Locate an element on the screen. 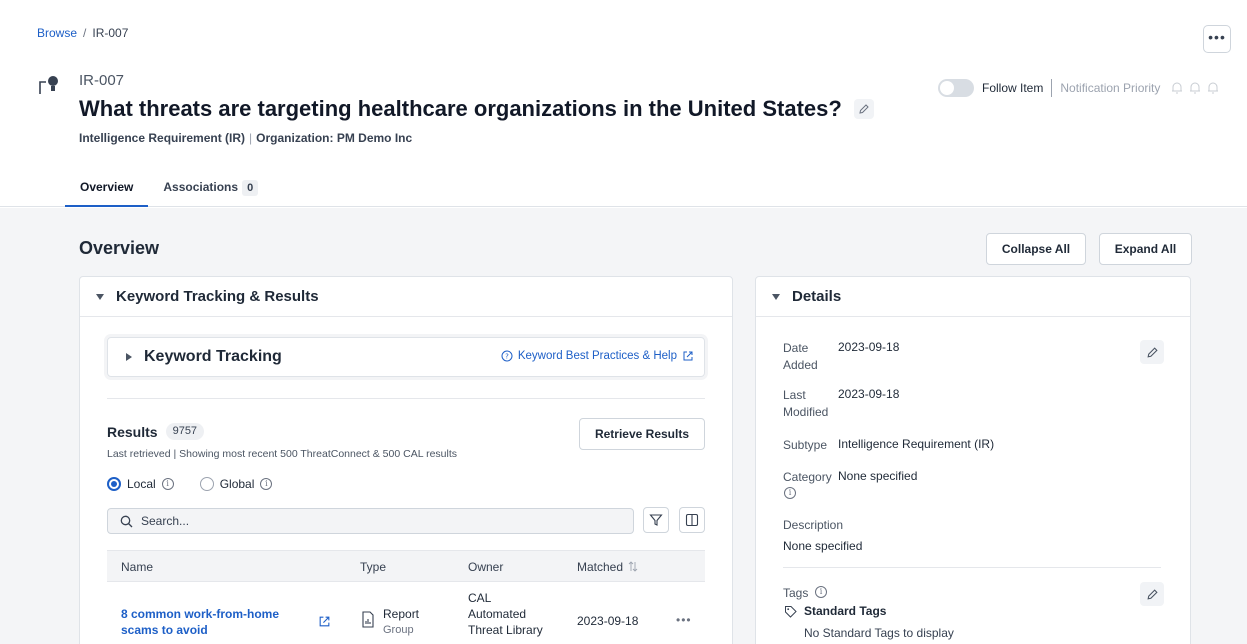  keyword-panel-header: Keyword Tracking & Results is located at coordinates (406, 297).